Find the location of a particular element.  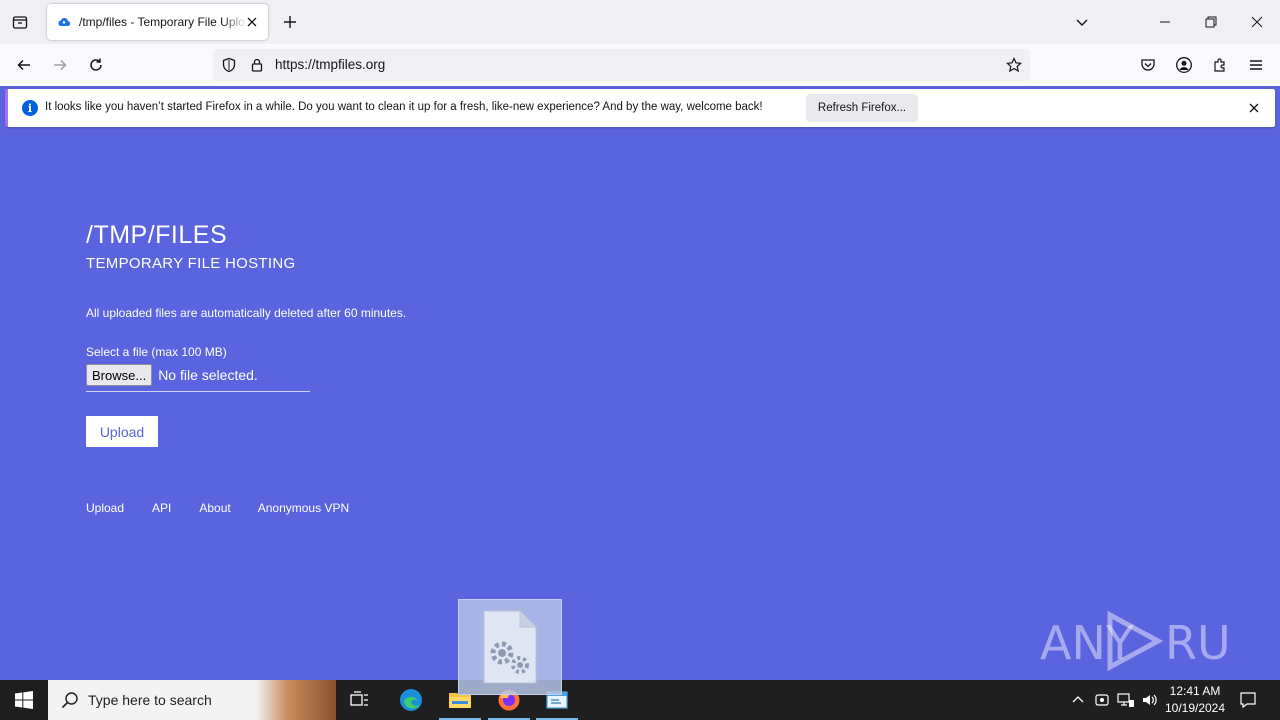

footer-link-vpn: Anonymous VPN is located at coordinates (303, 508).